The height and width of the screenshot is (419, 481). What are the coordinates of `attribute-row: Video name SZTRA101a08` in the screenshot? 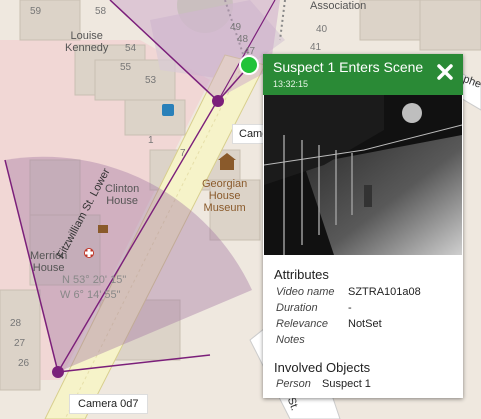 It's located at (348, 292).